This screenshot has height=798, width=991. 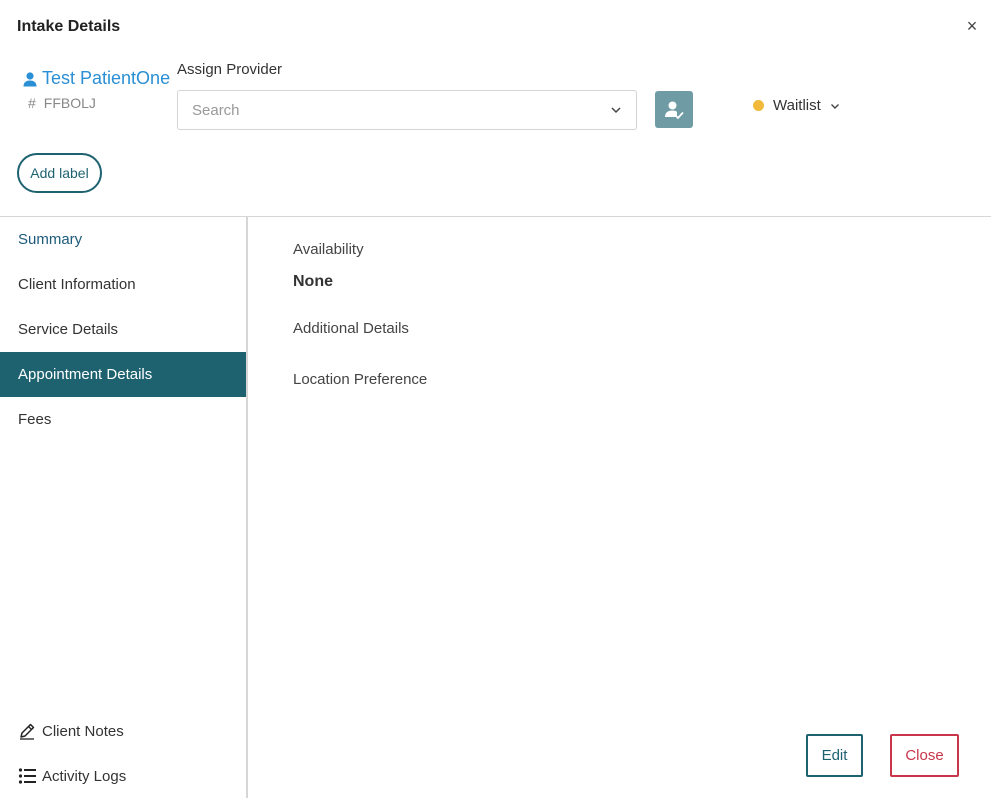 I want to click on activity-logs-link: Activity Logs, so click(x=72, y=776).